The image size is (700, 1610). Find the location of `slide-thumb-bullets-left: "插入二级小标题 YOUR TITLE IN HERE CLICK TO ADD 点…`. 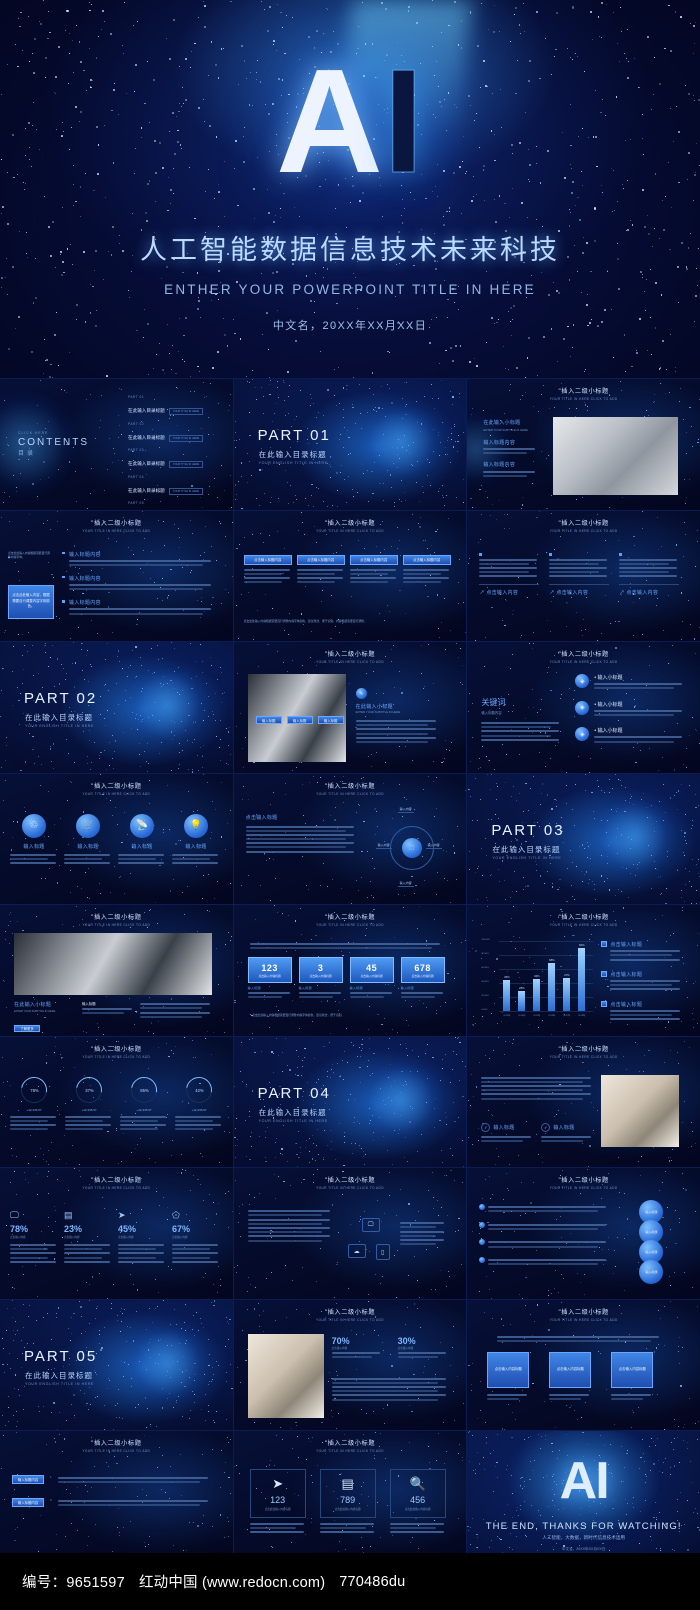

slide-thumb-bullets-left: "插入二级小标题 YOUR TITLE IN HERE CLICK TO ADD 点… is located at coordinates (116, 575).